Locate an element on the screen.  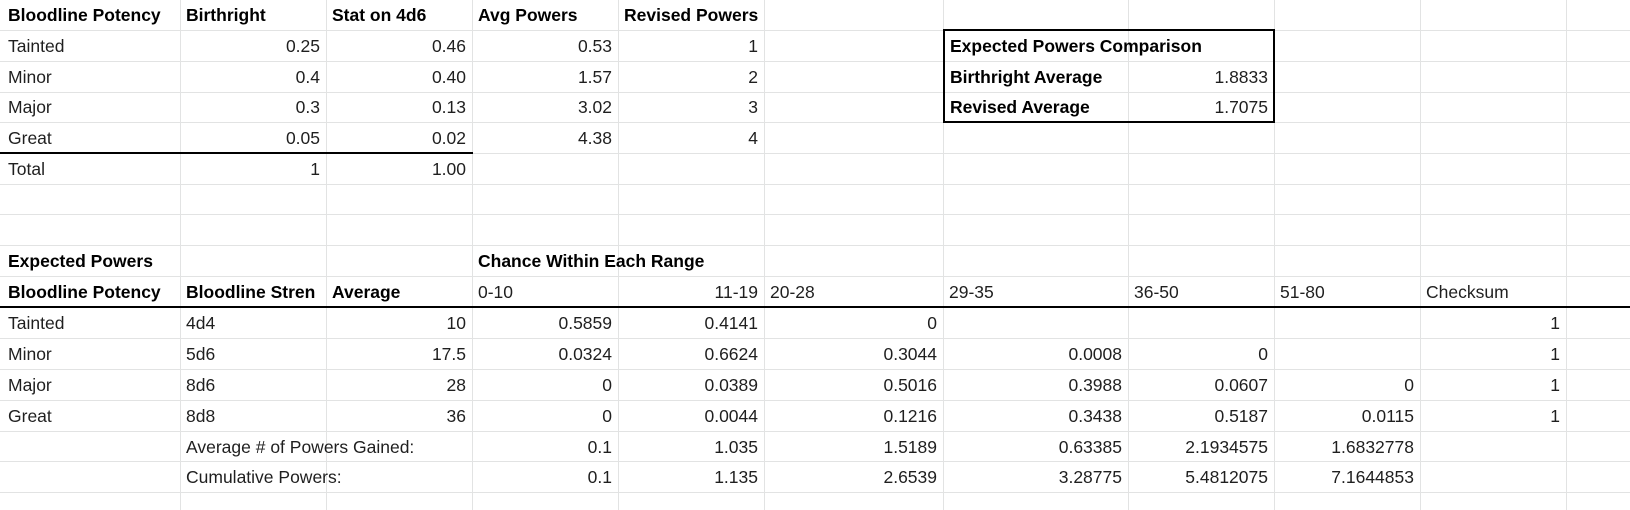
header-birthright: Birthright is located at coordinates (253, 15).